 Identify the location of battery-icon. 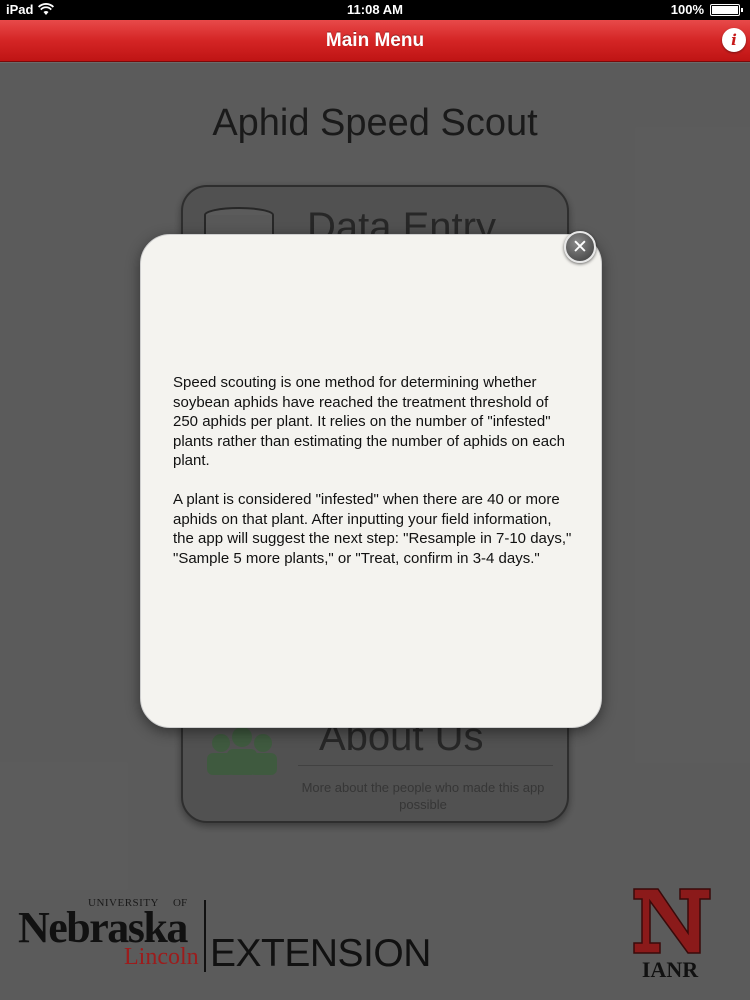
(726, 10).